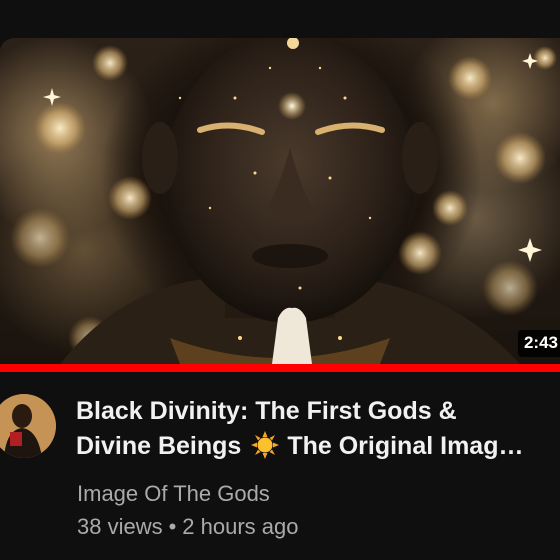  Describe the element at coordinates (240, 526) in the screenshot. I see `upload-age: 2 hours ago` at that location.